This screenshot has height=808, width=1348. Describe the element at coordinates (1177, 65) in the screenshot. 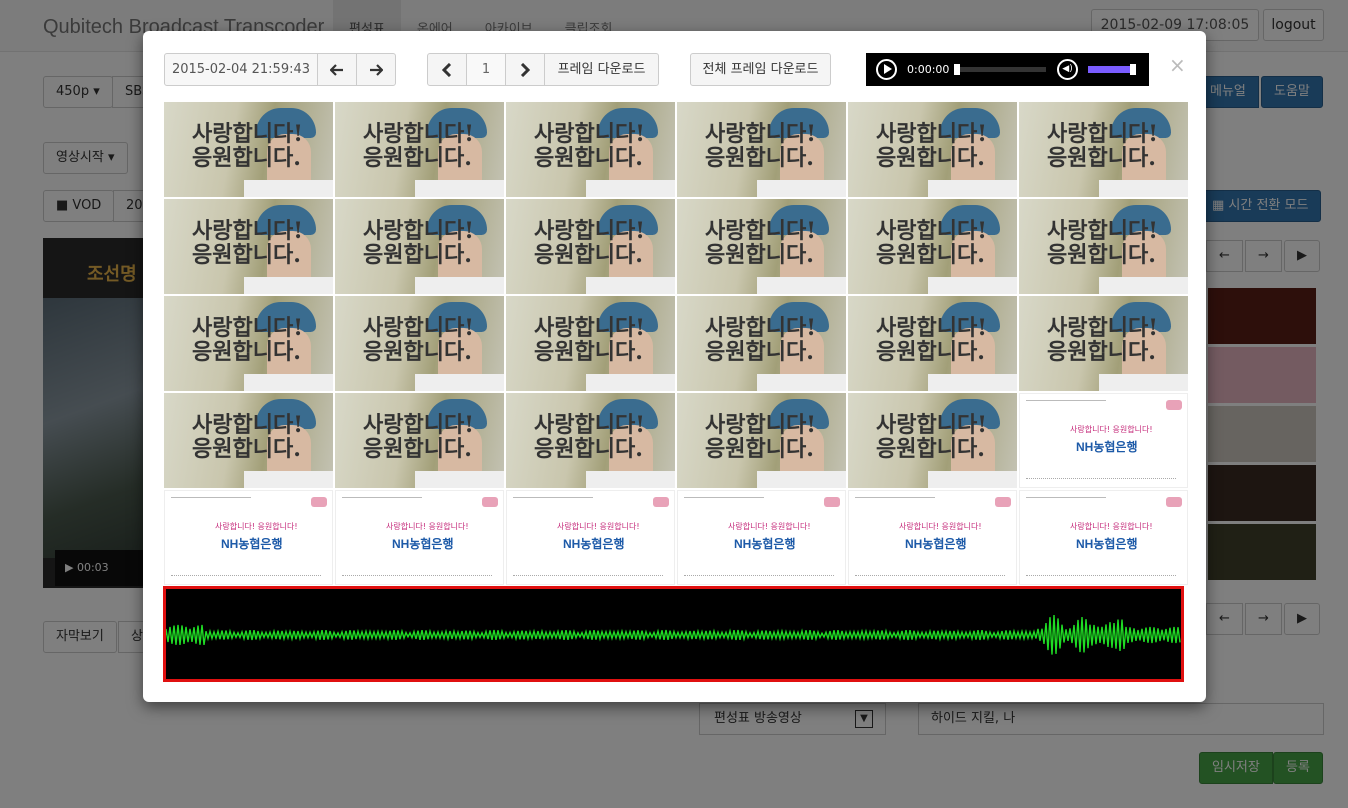

I see `close-icon: ×` at that location.